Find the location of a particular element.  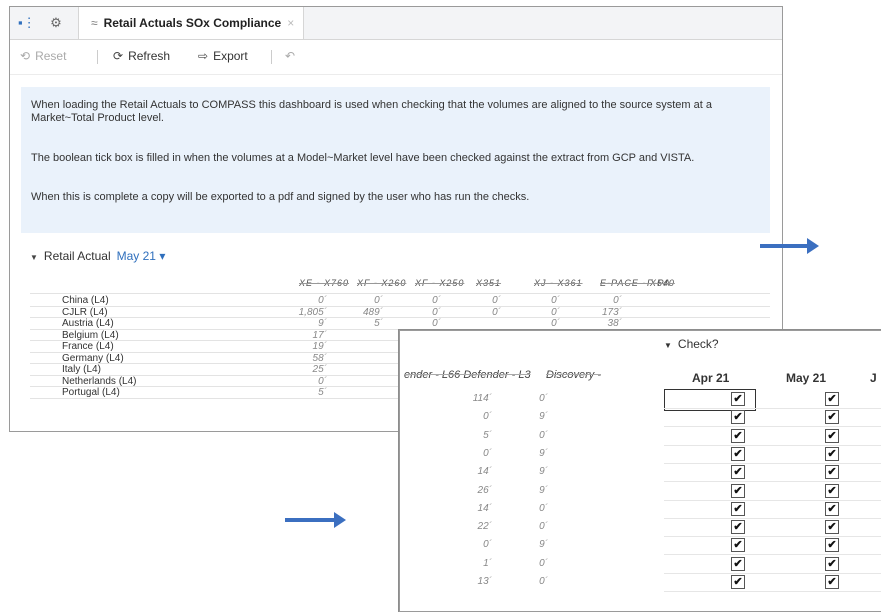

refresh-button: ⟳ Refresh is located at coordinates (141, 56).